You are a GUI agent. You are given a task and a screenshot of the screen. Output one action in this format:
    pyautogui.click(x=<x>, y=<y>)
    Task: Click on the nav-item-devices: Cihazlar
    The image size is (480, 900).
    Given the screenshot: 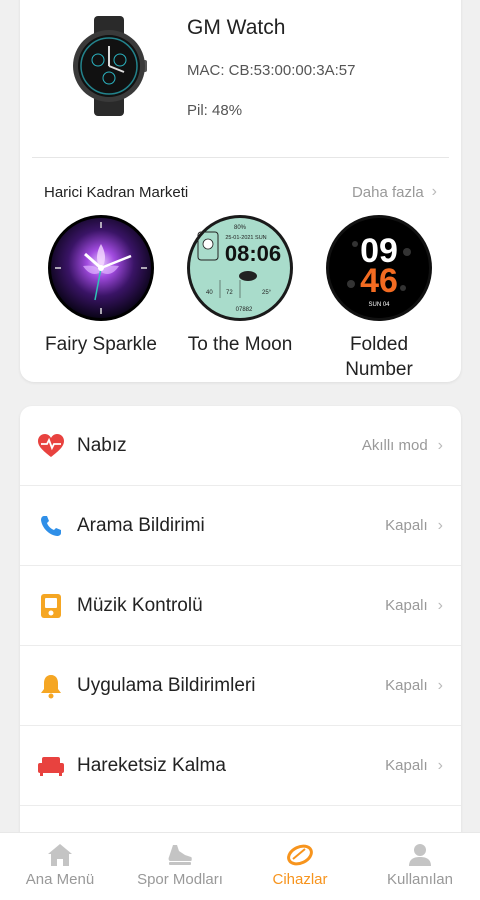 What is the action you would take?
    pyautogui.click(x=300, y=866)
    